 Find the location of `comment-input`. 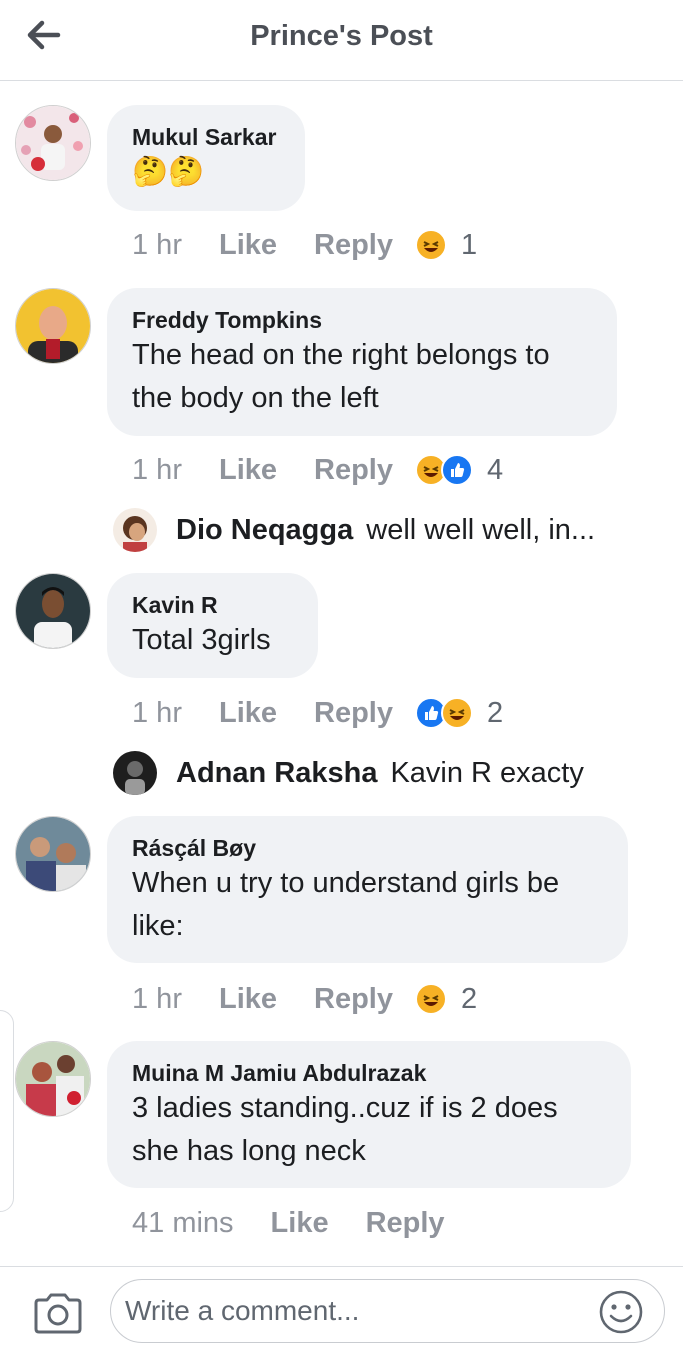

comment-input is located at coordinates (387, 1311).